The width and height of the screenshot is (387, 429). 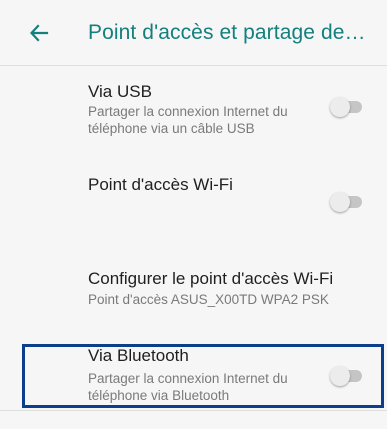 I want to click on setting-subtitle-bluetooth-line2: téléphone via Bluetooth, so click(x=159, y=395).